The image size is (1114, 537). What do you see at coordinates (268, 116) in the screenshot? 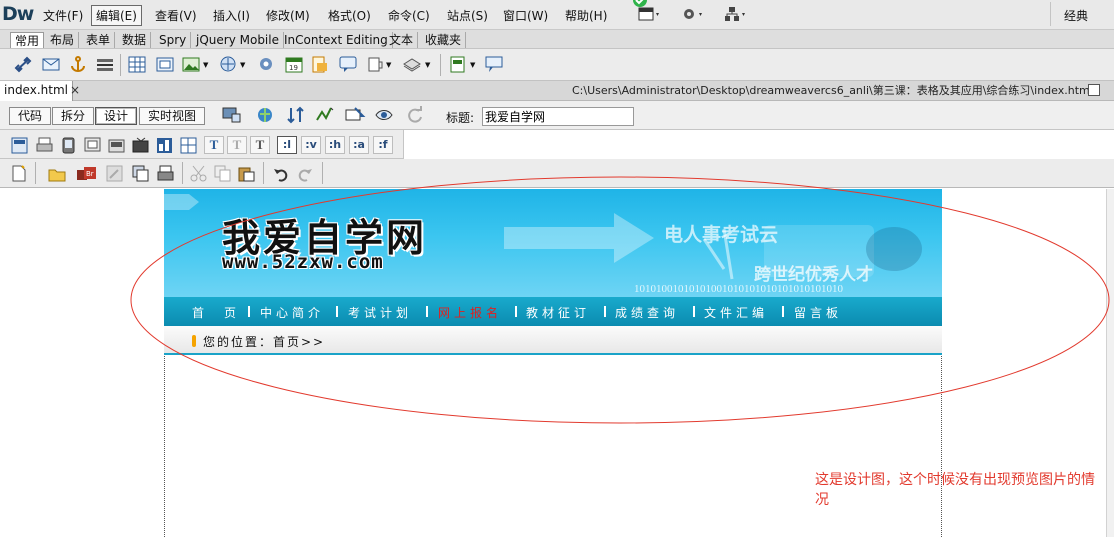
I see `preview-in-browser-icon` at bounding box center [268, 116].